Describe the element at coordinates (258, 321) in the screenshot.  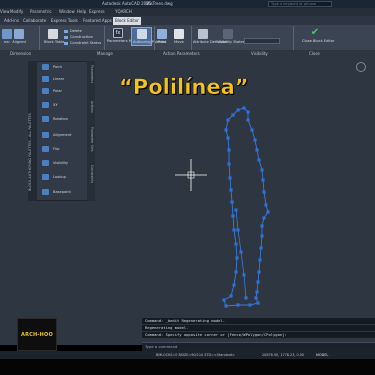
I see `command-history-line: Command: _bedit Regenerating model.` at that location.